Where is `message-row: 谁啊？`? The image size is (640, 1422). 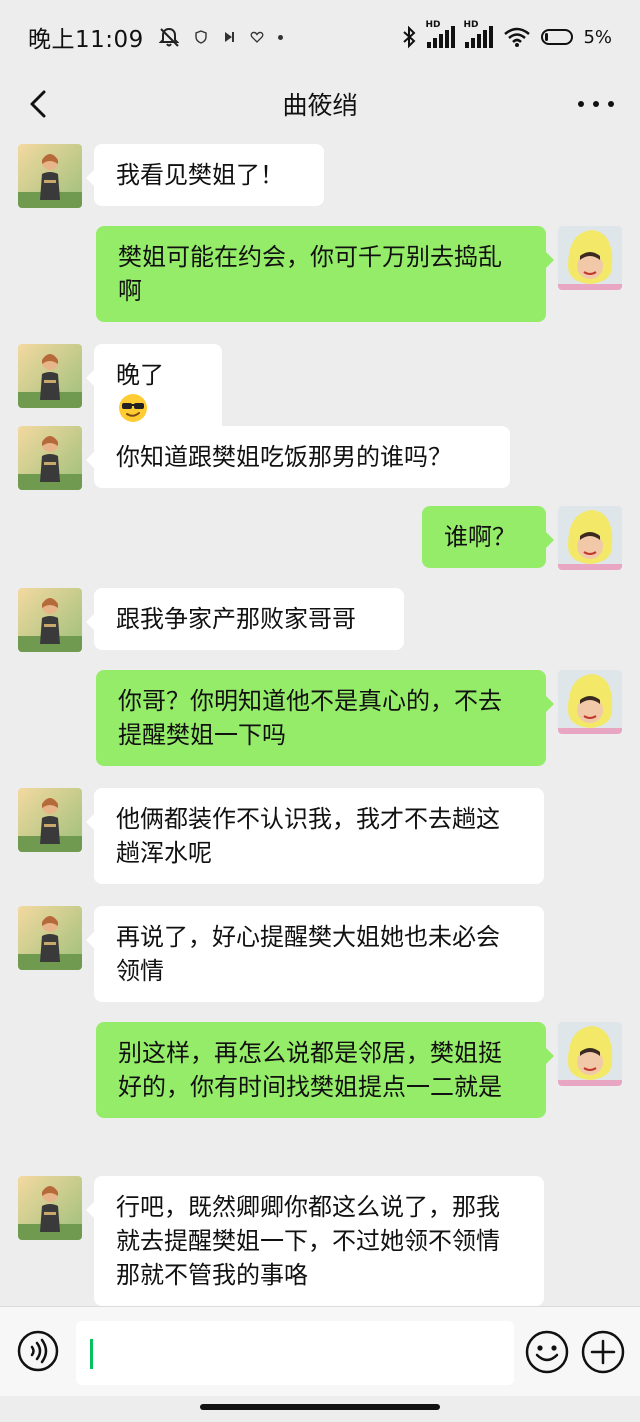
message-row: 谁啊？ is located at coordinates (320, 541).